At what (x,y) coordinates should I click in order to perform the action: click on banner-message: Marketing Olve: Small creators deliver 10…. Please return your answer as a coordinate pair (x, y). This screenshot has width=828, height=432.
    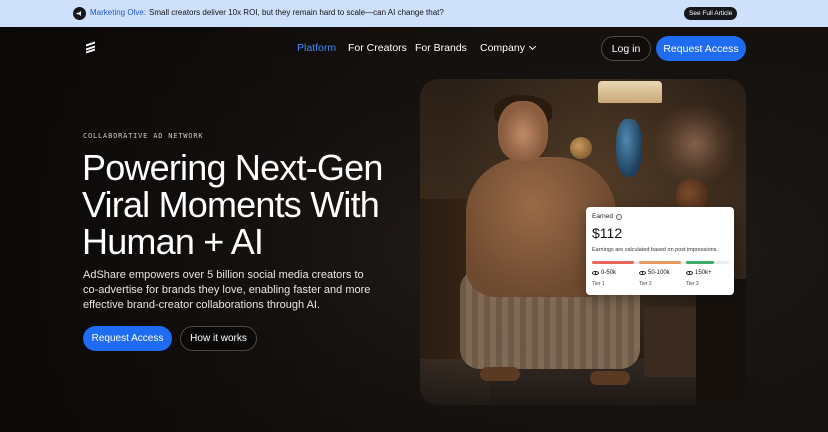
    Looking at the image, I should click on (267, 12).